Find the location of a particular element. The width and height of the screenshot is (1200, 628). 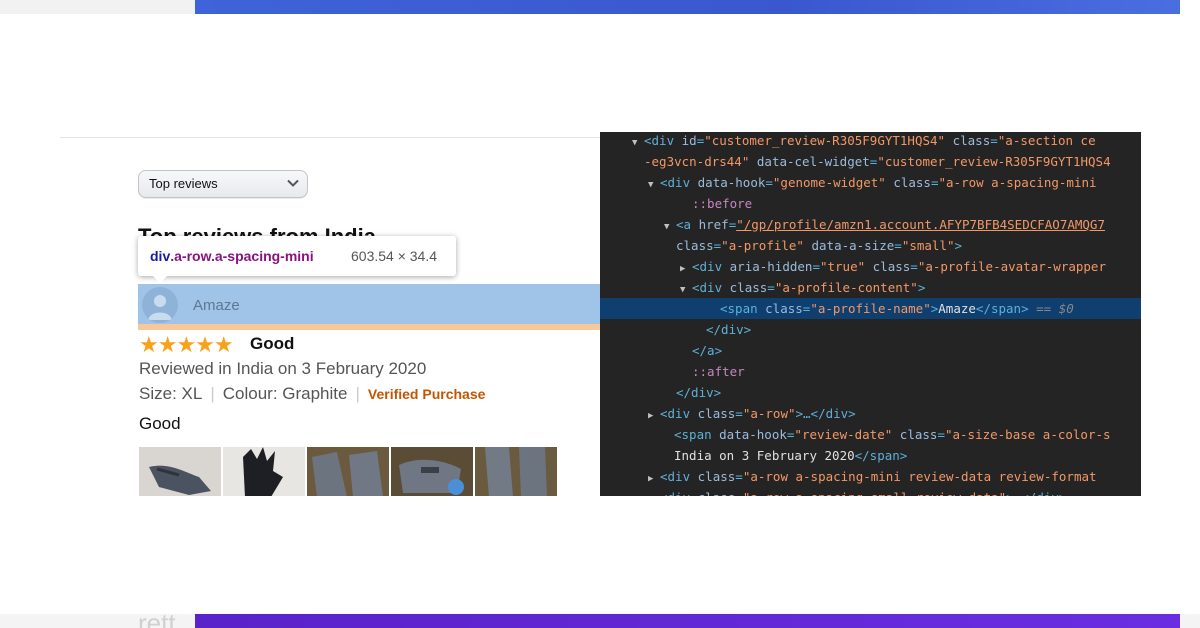

dom-node-line: India on 3 February 2020</span> is located at coordinates (753, 455).